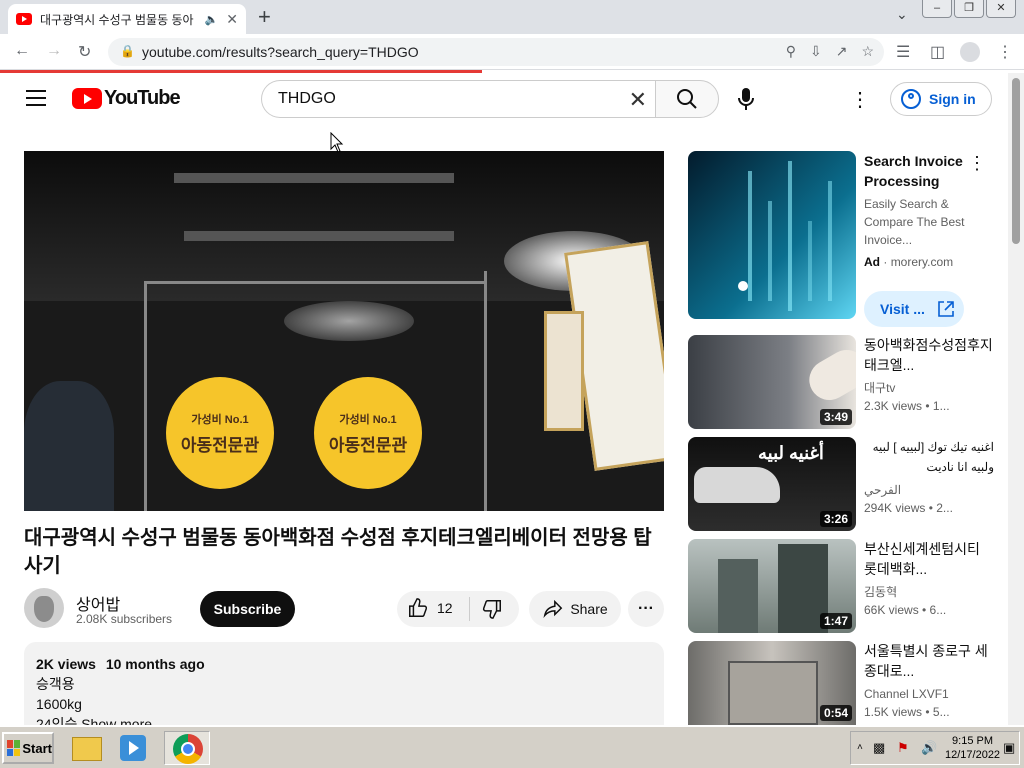  Describe the element at coordinates (880, 388) in the screenshot. I see `related-video-channel: 대구tv` at that location.